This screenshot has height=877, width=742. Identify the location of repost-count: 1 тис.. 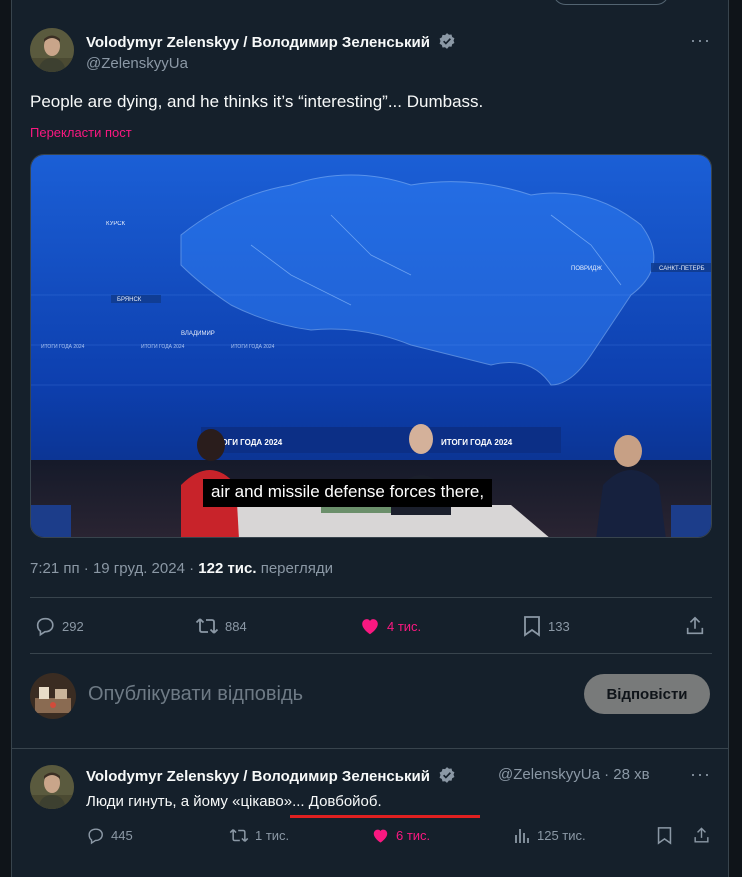
(272, 835).